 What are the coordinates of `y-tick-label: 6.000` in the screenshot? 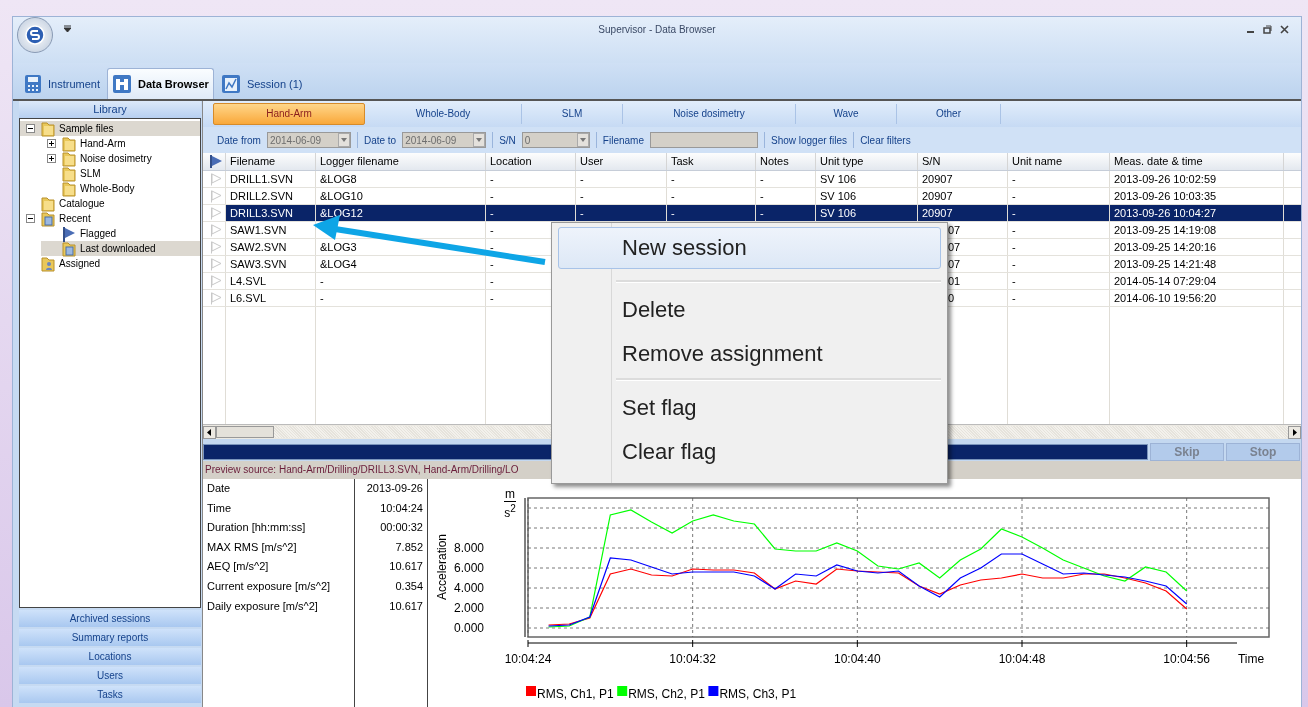 It's located at (468, 568).